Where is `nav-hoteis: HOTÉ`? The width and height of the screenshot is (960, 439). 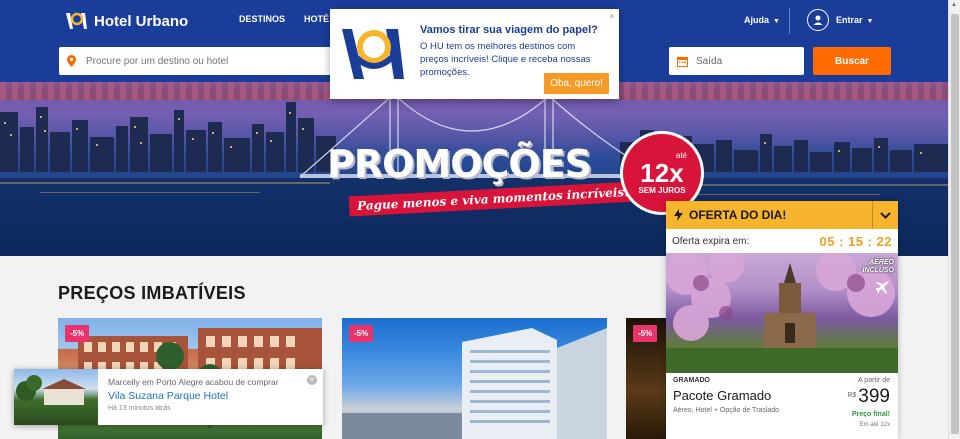 nav-hoteis: HOTÉ is located at coordinates (316, 19).